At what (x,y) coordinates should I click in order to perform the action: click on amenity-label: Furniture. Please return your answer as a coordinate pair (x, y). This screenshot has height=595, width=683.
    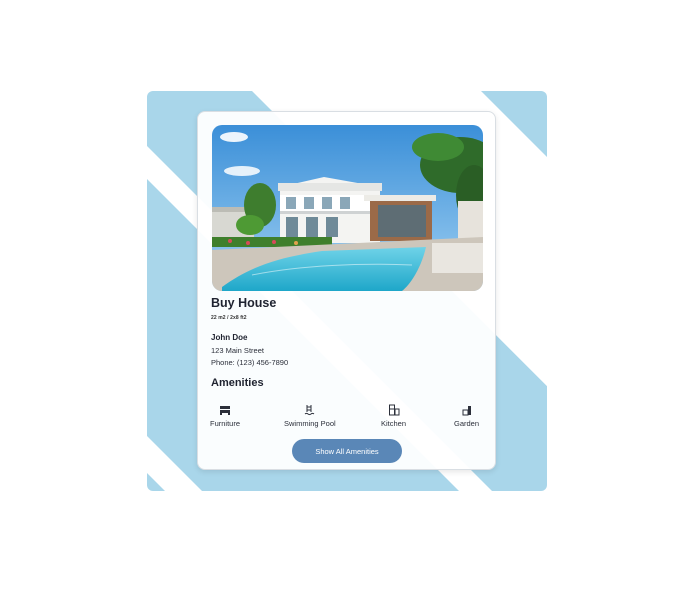
    Looking at the image, I should click on (225, 423).